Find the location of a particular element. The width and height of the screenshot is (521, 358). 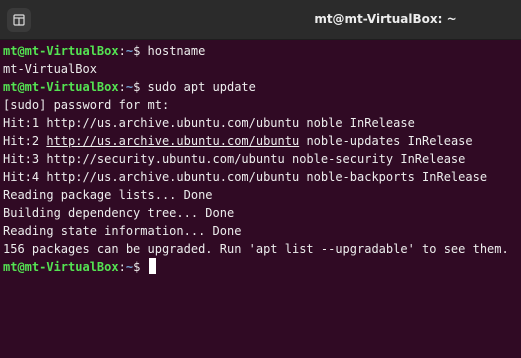

output-line: Building dependency tree... Done is located at coordinates (262, 213).